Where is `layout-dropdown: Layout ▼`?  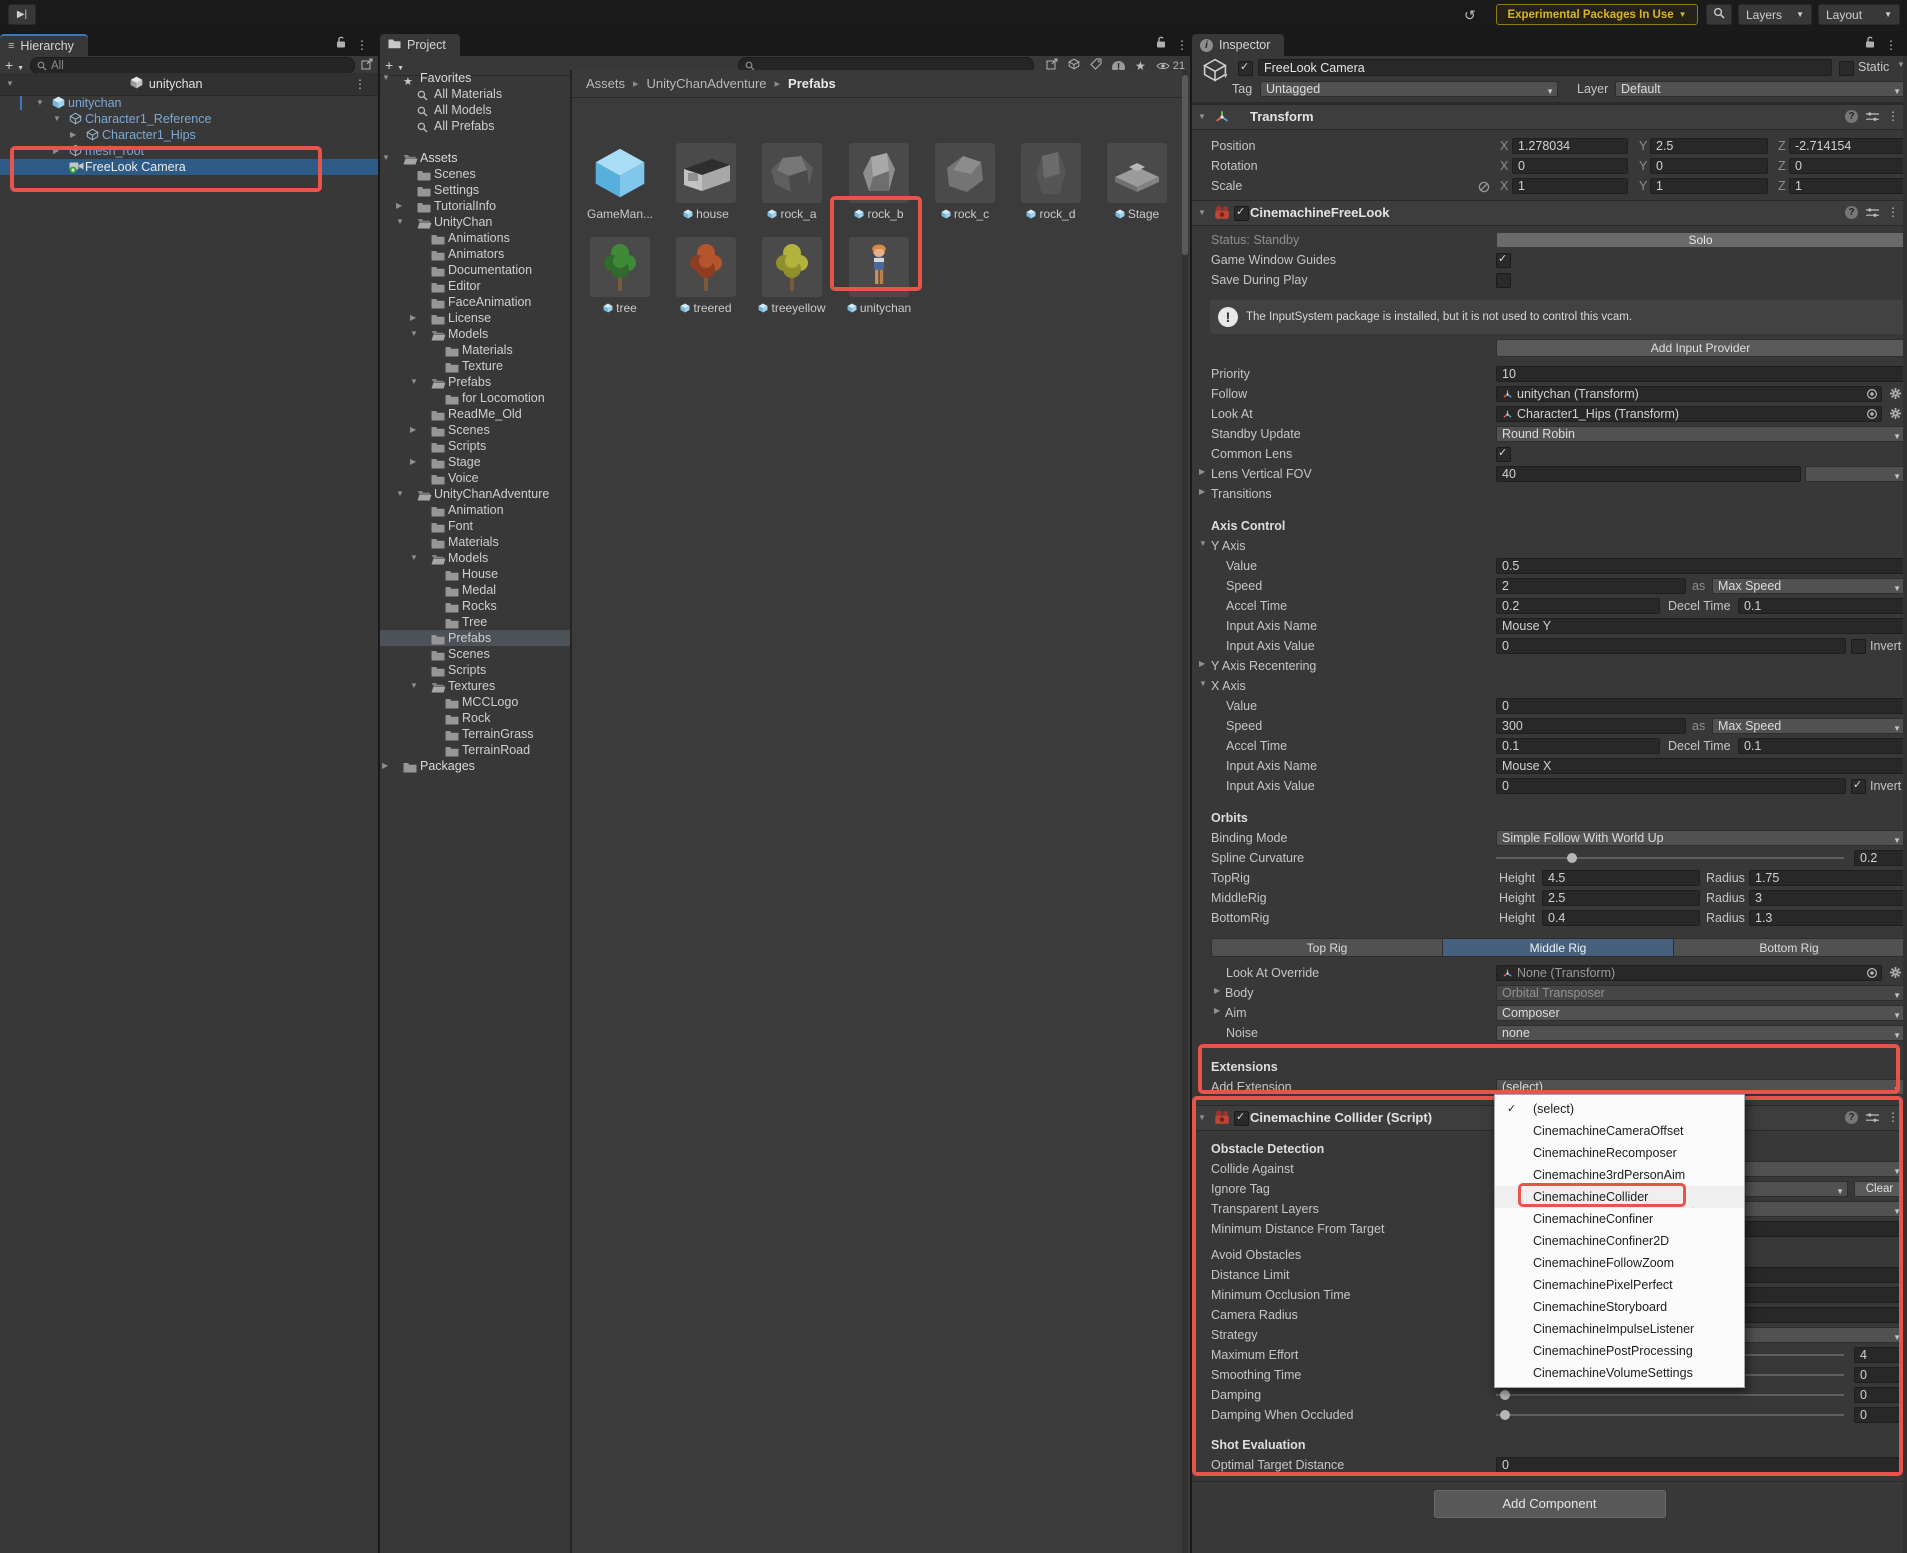 layout-dropdown: Layout ▼ is located at coordinates (1859, 14).